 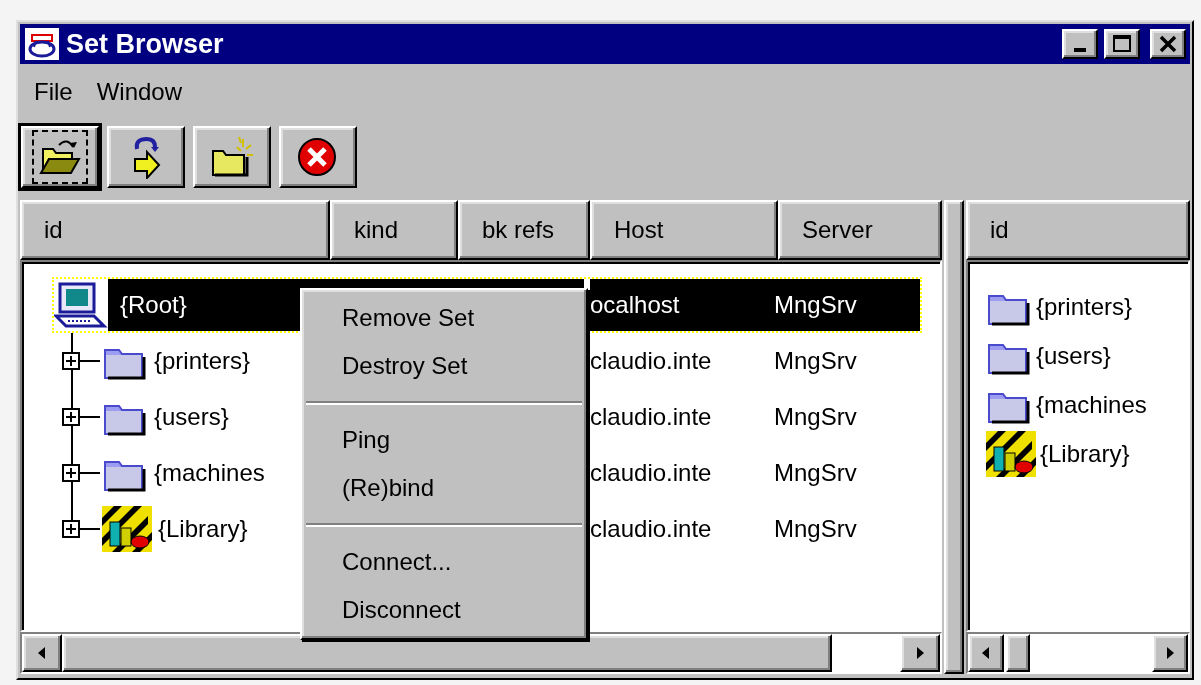 I want to click on maximize-button, so click(x=1122, y=44).